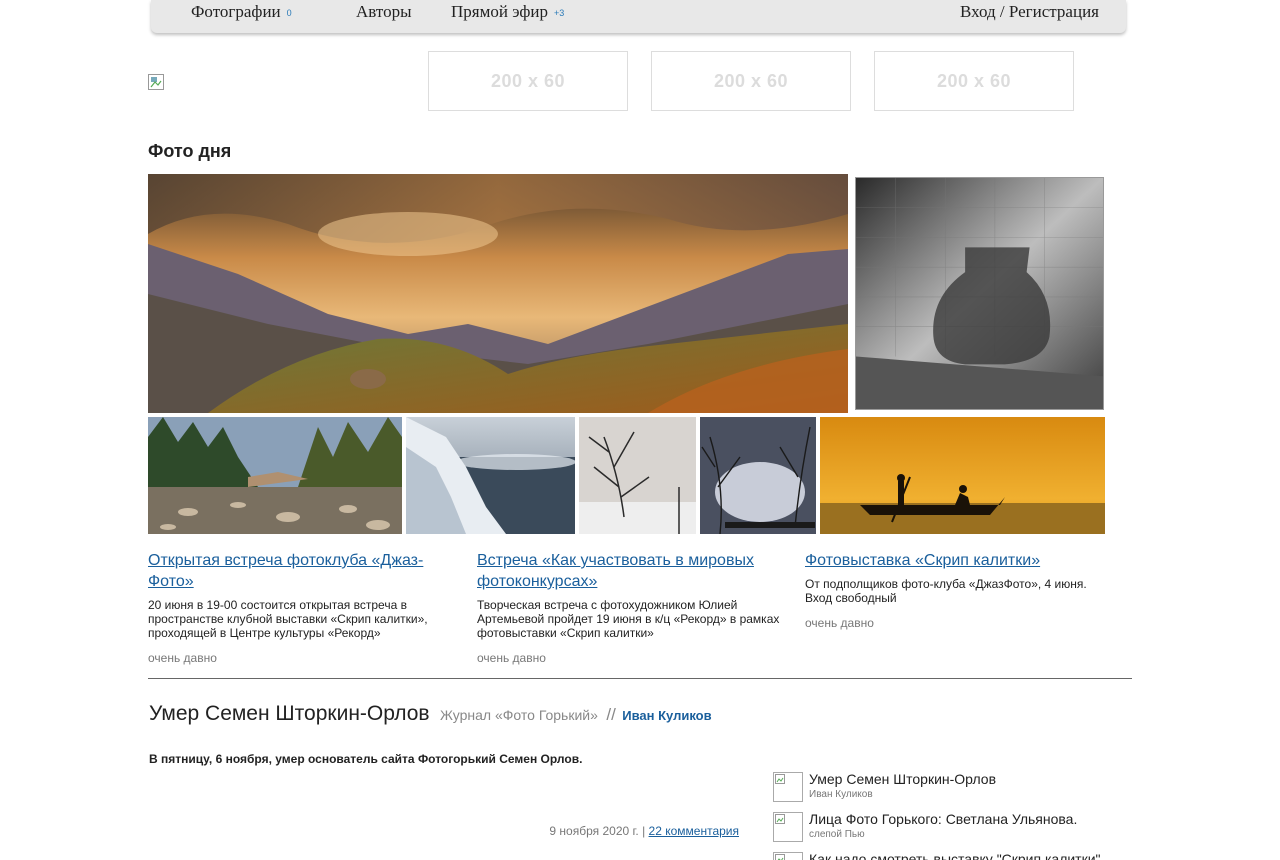 The width and height of the screenshot is (1280, 860). What do you see at coordinates (637, 475) in the screenshot?
I see `photo-winter-tree` at bounding box center [637, 475].